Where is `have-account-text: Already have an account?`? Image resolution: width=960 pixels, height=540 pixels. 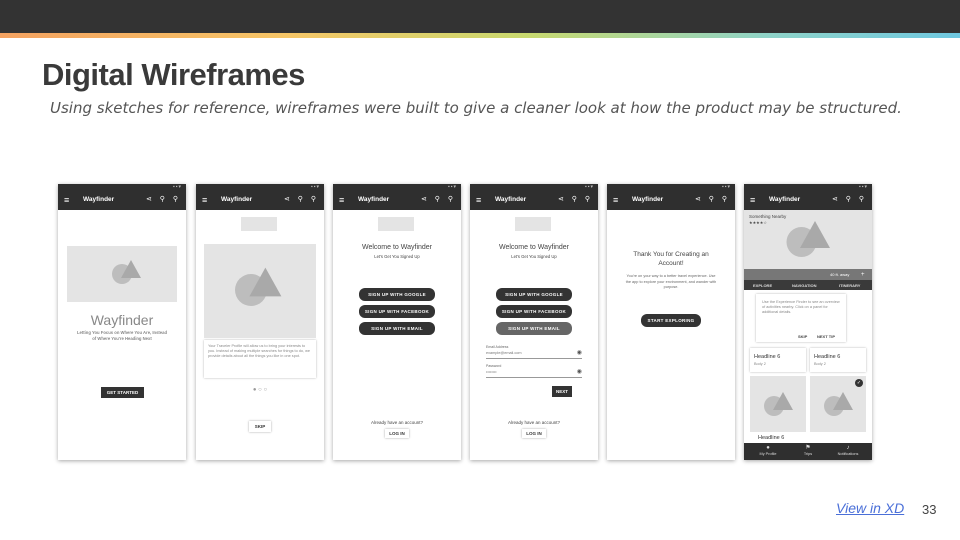
have-account-text: Already have an account? is located at coordinates (534, 422).